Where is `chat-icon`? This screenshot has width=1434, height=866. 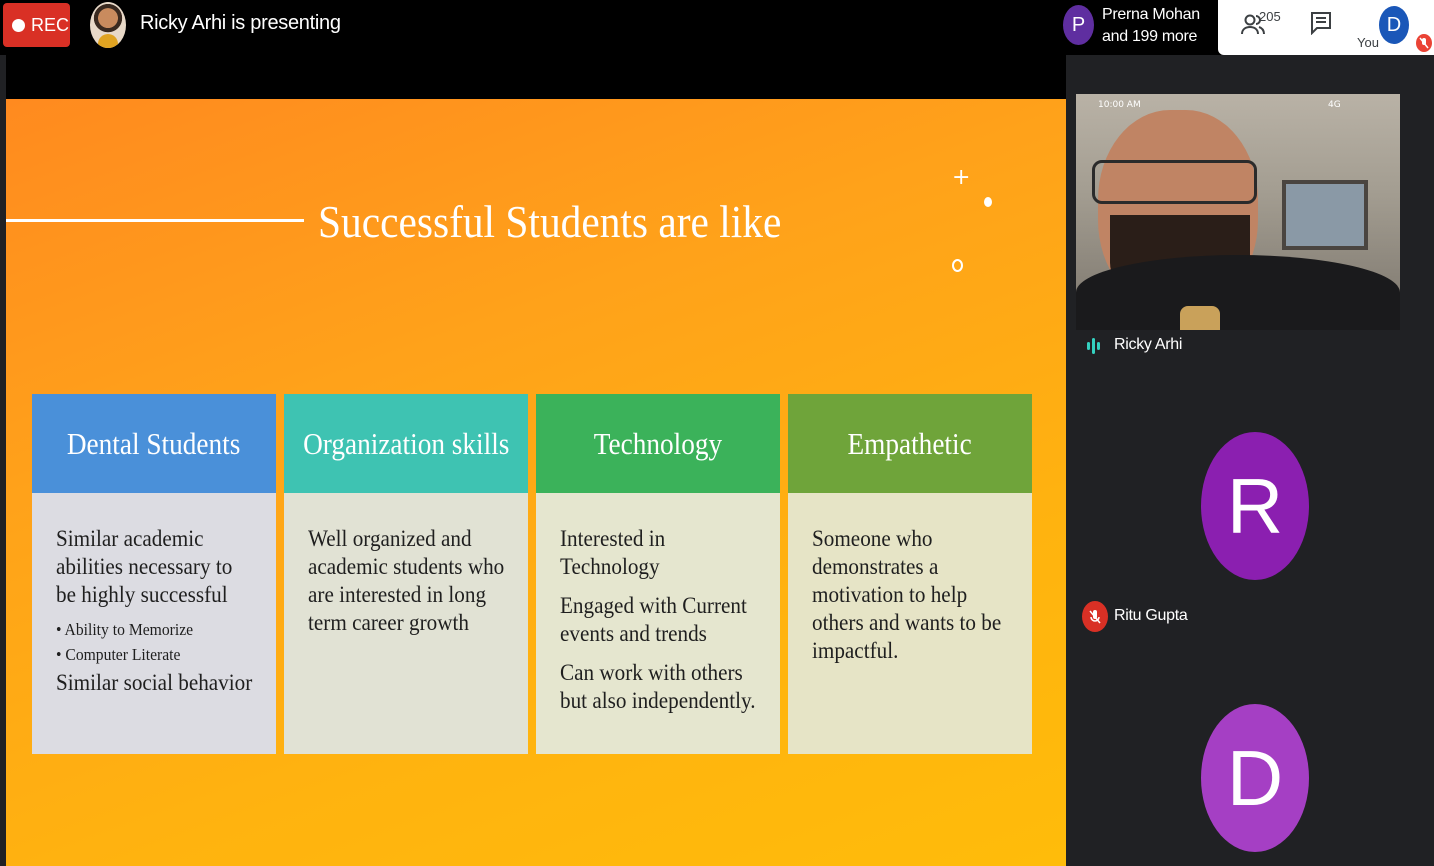 chat-icon is located at coordinates (1321, 23).